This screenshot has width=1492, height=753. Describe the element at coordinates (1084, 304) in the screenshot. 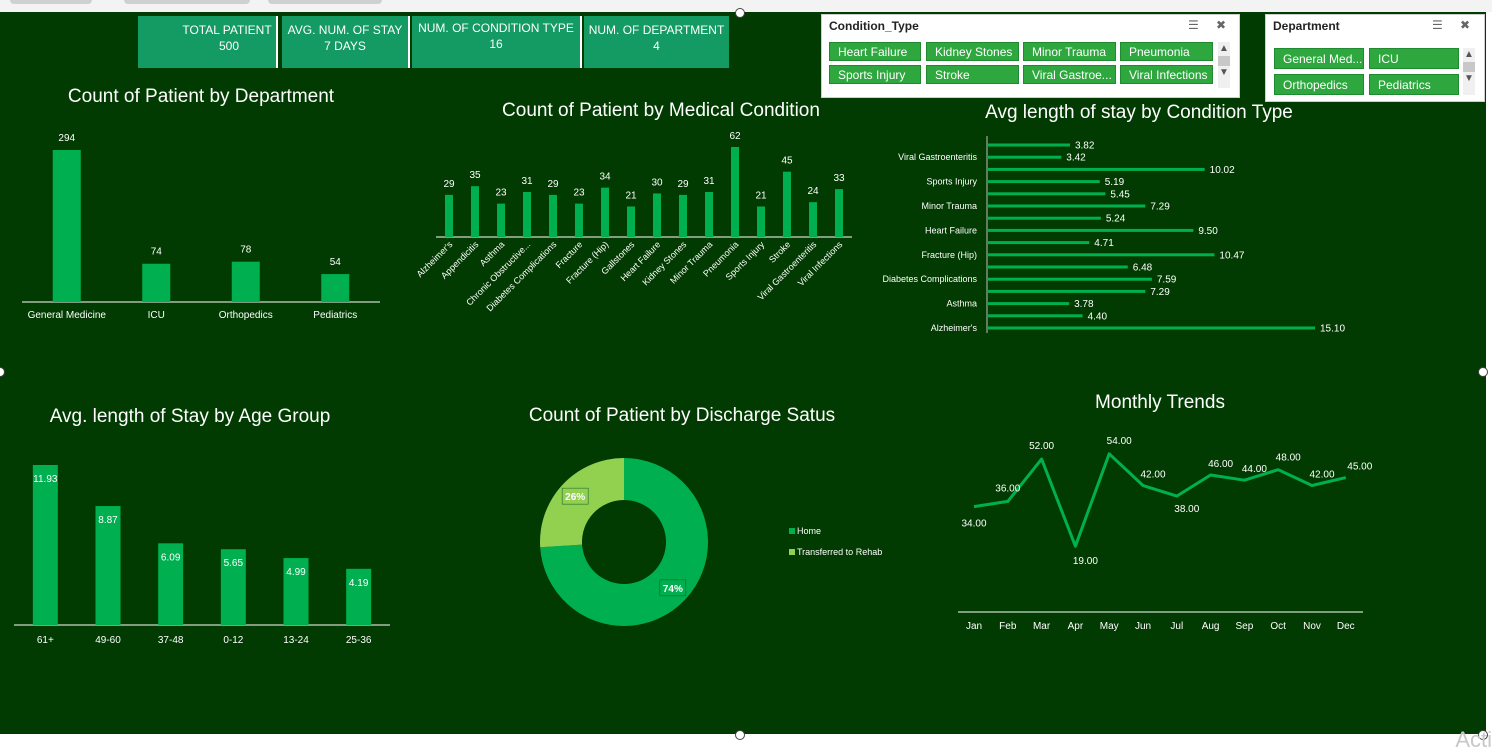

I see `data-label: 3.78` at that location.